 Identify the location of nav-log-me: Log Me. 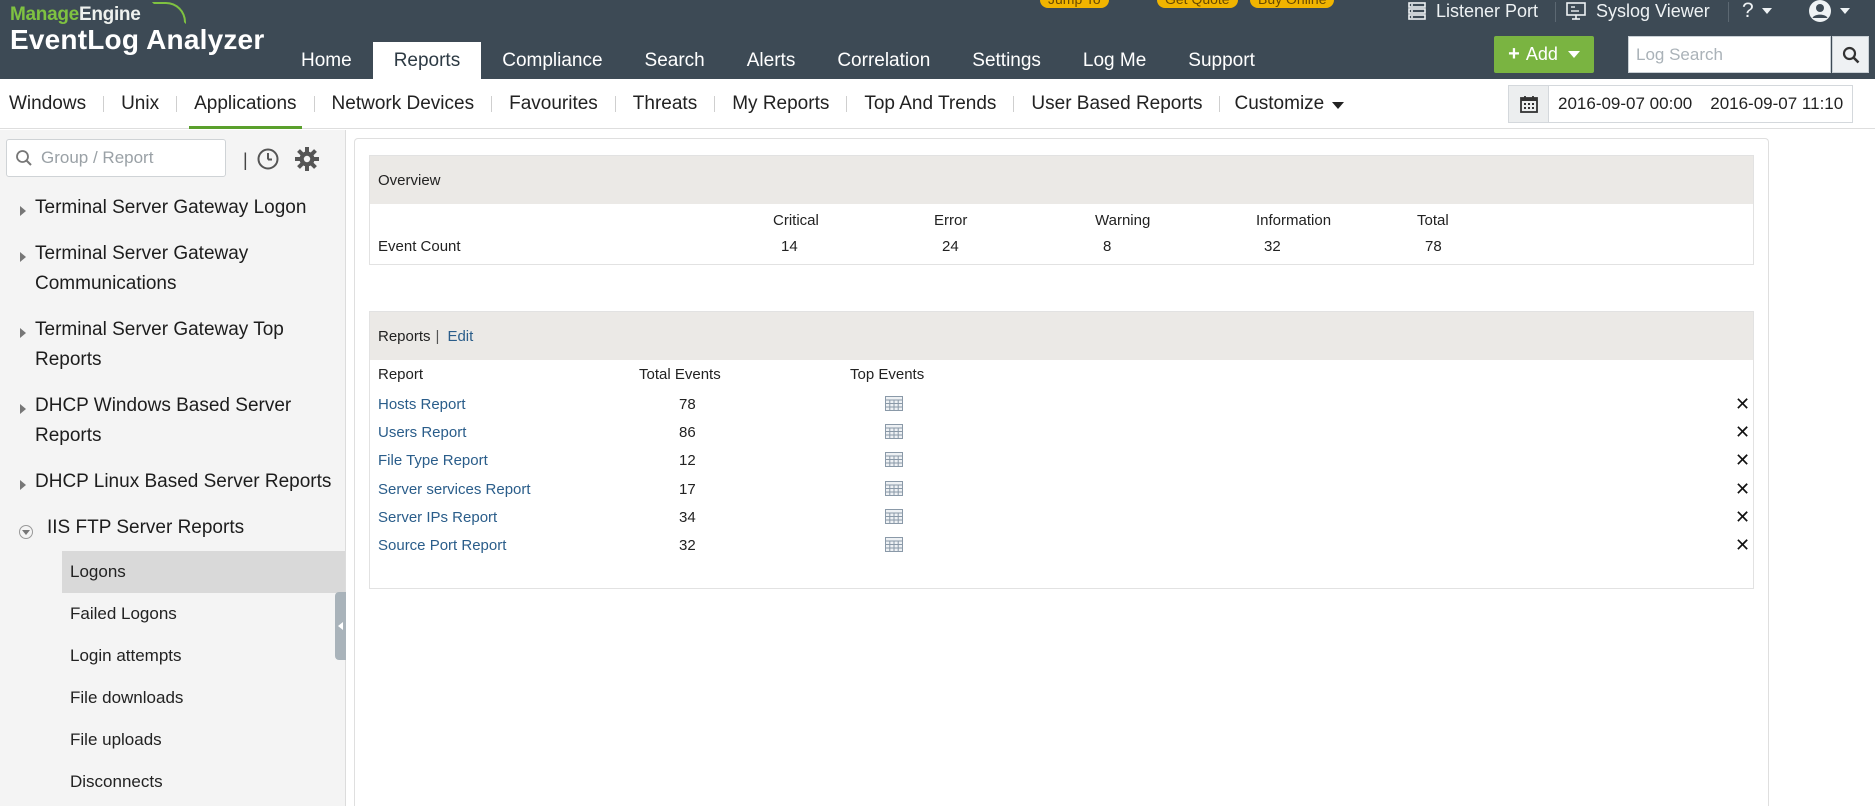
(1114, 60).